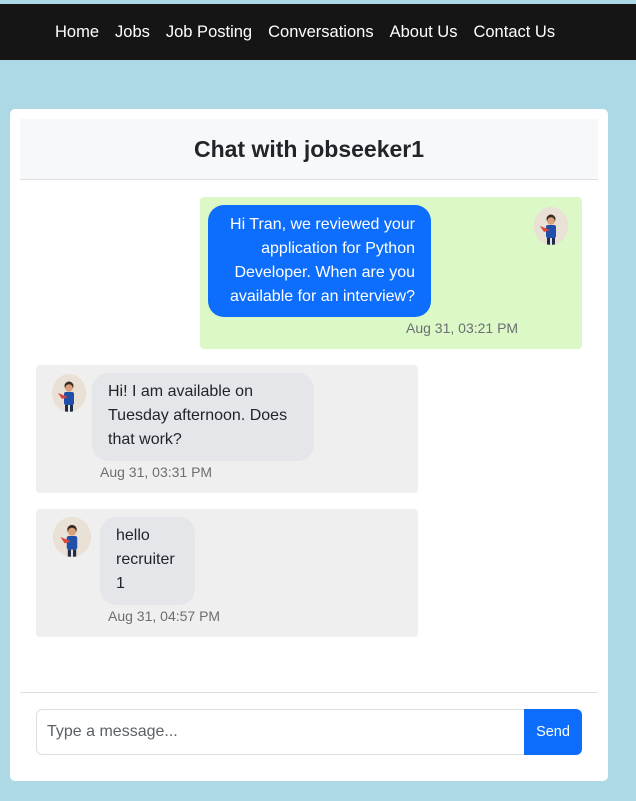  I want to click on nav-contact-us-link: Contact Us, so click(514, 32).